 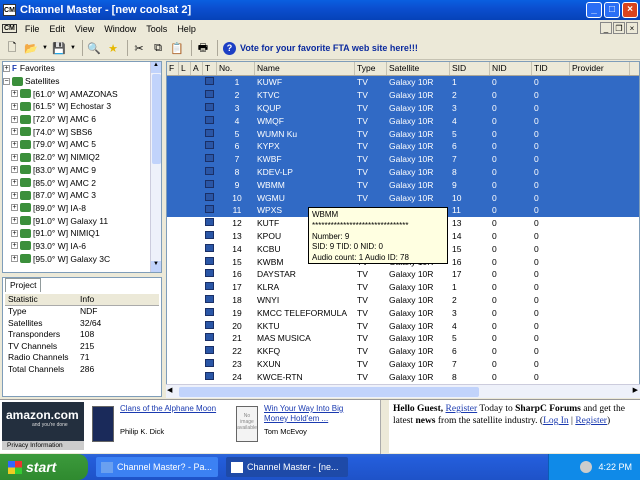 I want to click on maximize-button: □, so click(x=612, y=10).